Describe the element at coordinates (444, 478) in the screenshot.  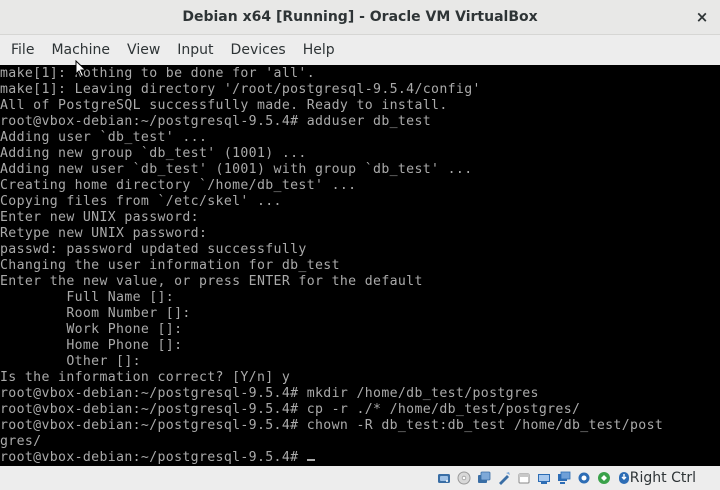
I see `hard-disk-icon` at that location.